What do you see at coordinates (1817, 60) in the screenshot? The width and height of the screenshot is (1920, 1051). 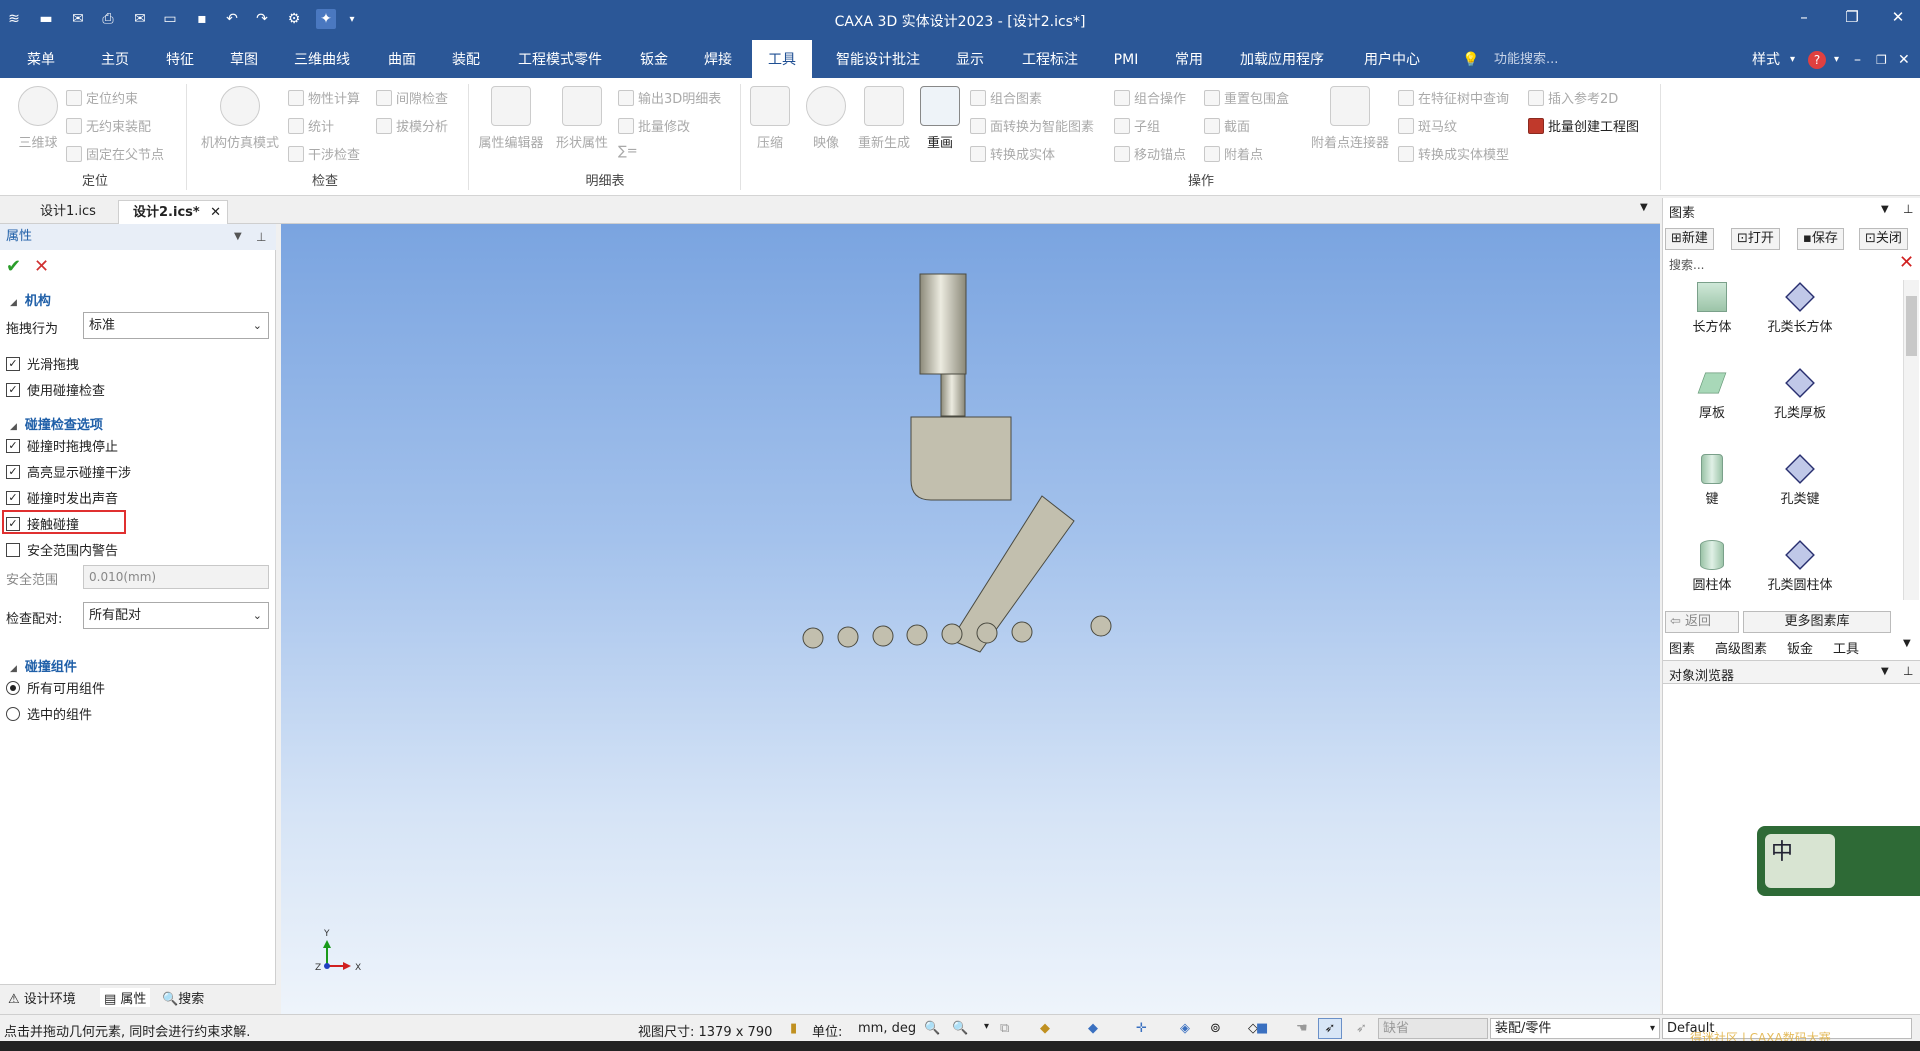 I see `help-icon: ?` at bounding box center [1817, 60].